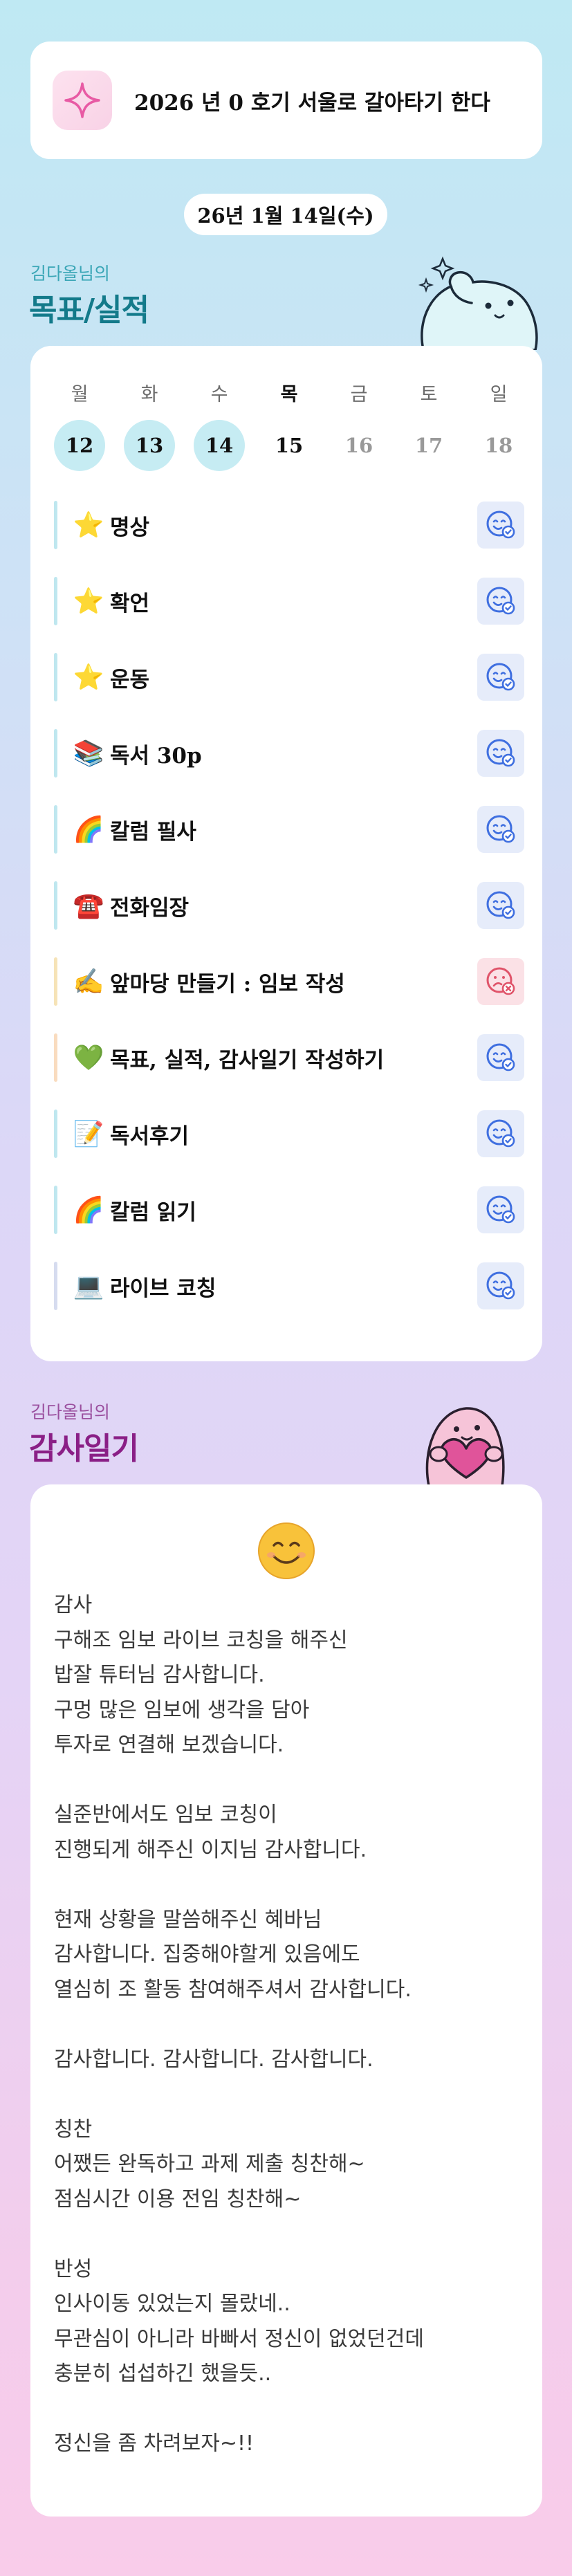  What do you see at coordinates (289, 1209) in the screenshot?
I see `task-row: 🌈 칼럼 읽기` at bounding box center [289, 1209].